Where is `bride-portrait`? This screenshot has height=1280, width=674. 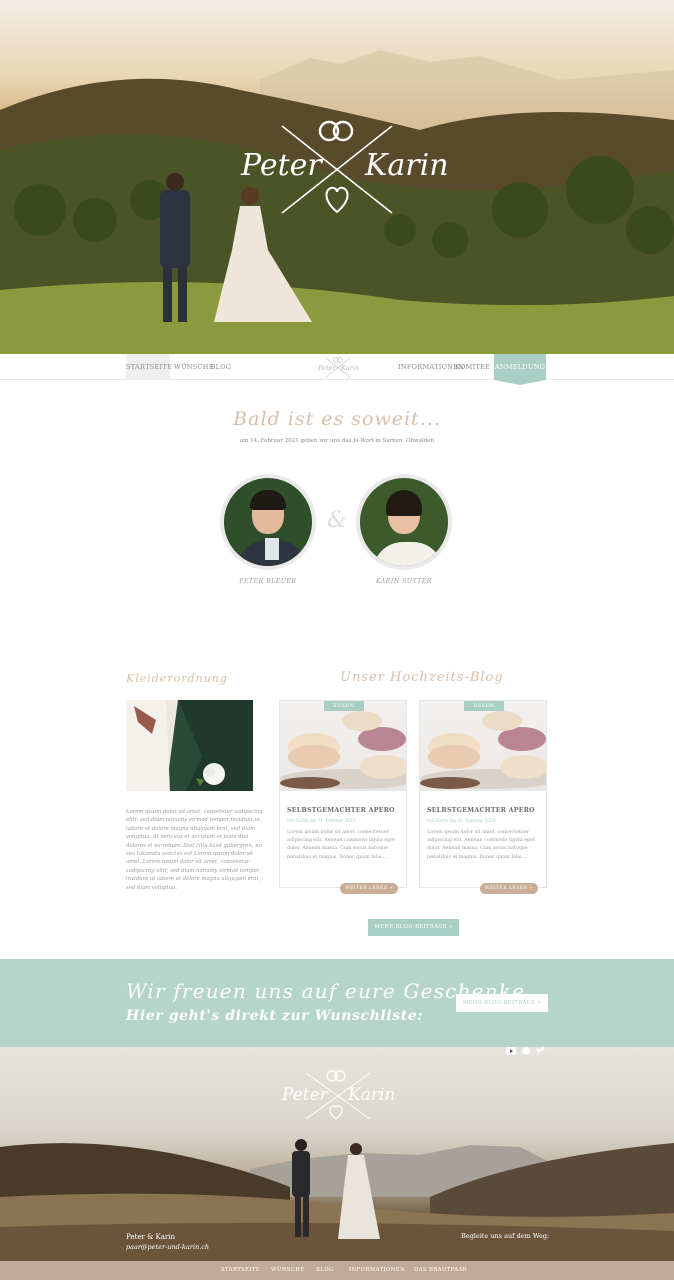 bride-portrait is located at coordinates (404, 522).